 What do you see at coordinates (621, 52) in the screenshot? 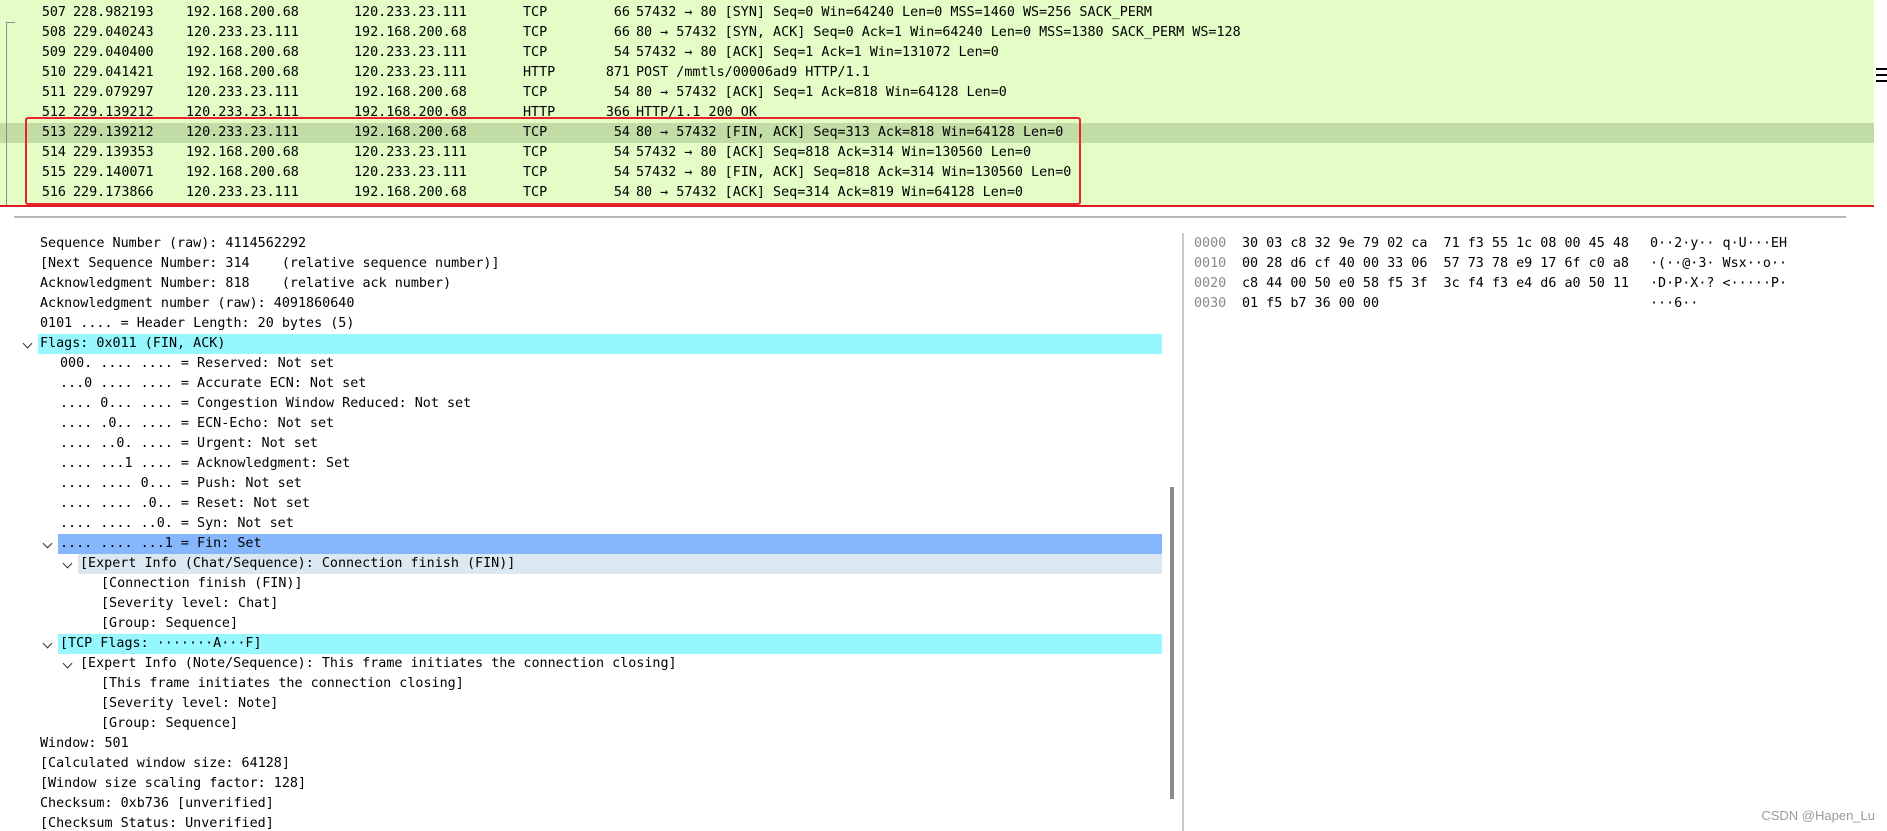
I see `packet-length: 54` at bounding box center [621, 52].